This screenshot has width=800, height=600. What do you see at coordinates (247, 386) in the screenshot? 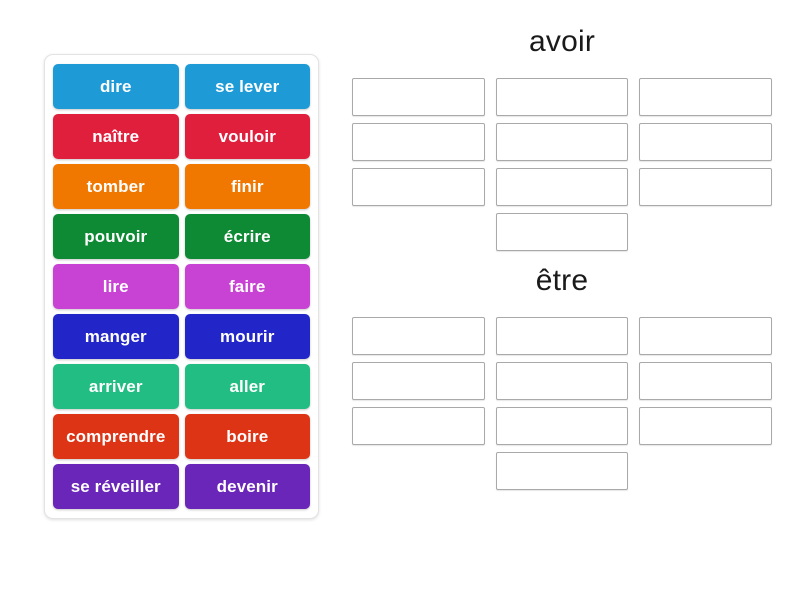
I see `word-tile: aller` at bounding box center [247, 386].